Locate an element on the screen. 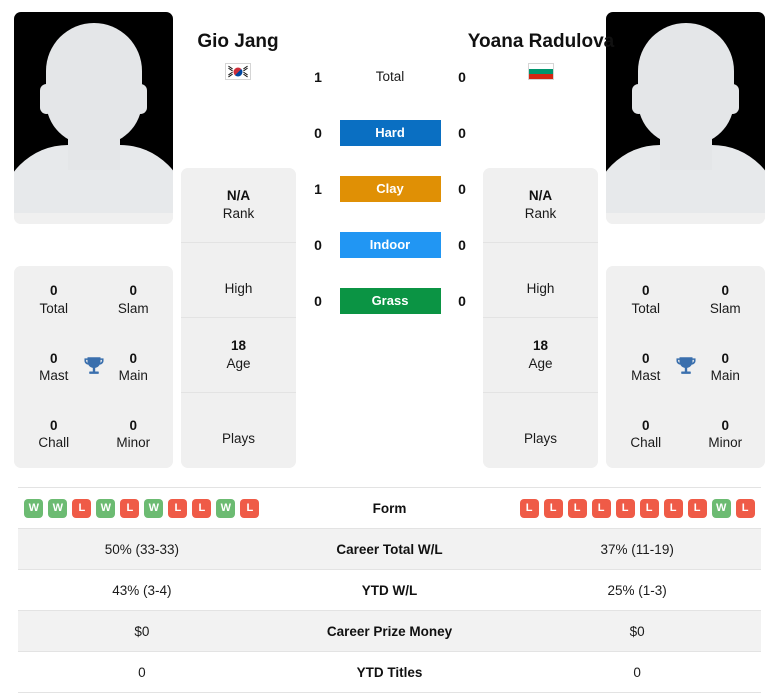 The width and height of the screenshot is (779, 699). h2h-surface-badge-hard: Hard is located at coordinates (390, 133).